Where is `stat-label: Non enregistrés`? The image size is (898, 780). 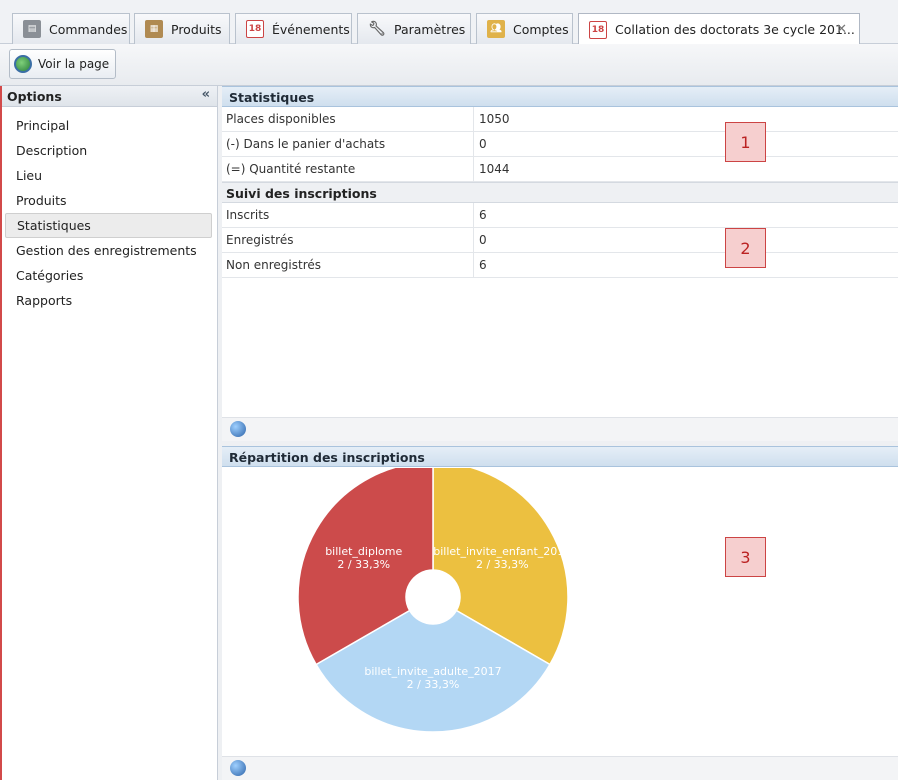 stat-label: Non enregistrés is located at coordinates (348, 265).